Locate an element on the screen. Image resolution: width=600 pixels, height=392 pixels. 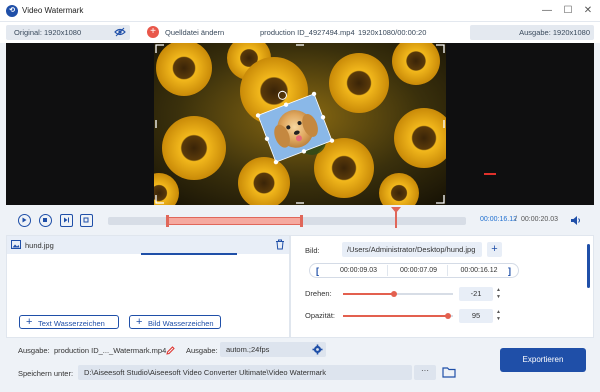
loop-icon is located at coordinates (86, 220).